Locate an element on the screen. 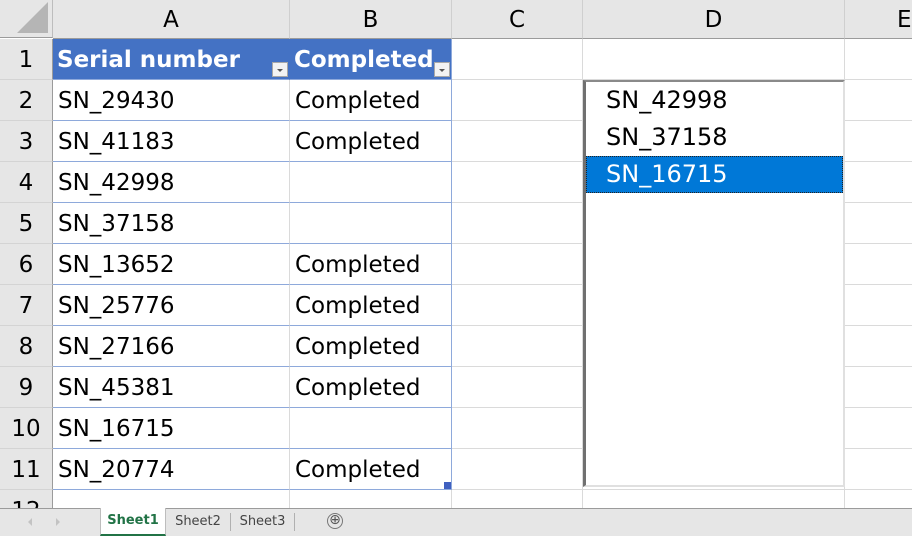 The image size is (912, 536). cell-b3: Completed is located at coordinates (371, 141).